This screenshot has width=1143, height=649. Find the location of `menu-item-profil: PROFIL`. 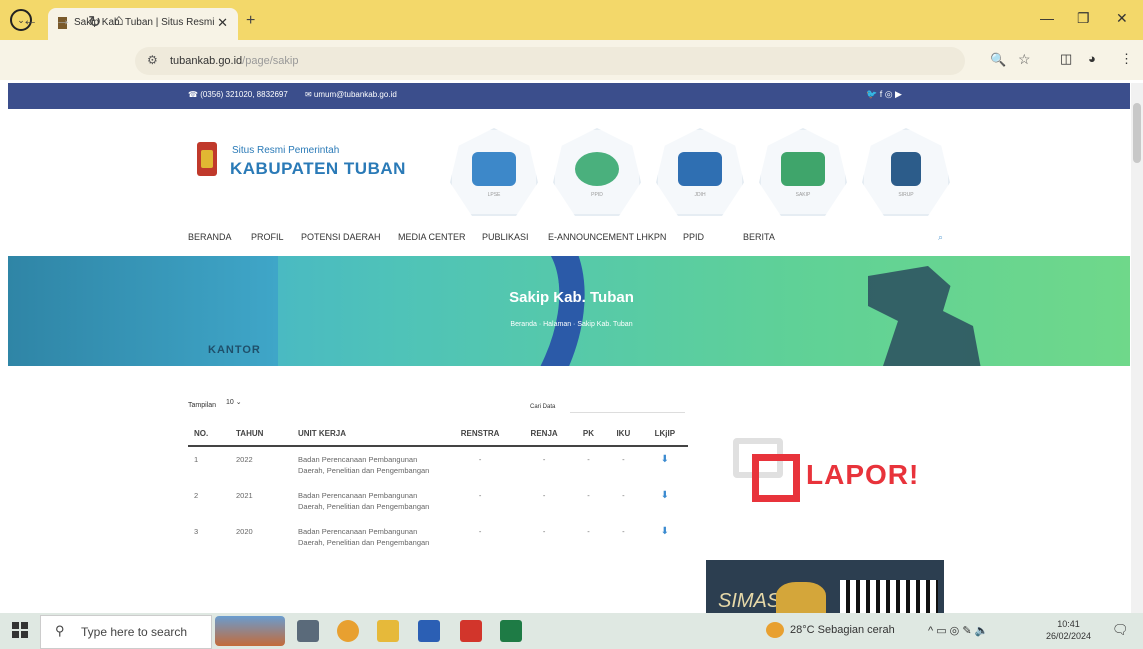

menu-item-profil: PROFIL is located at coordinates (267, 237).